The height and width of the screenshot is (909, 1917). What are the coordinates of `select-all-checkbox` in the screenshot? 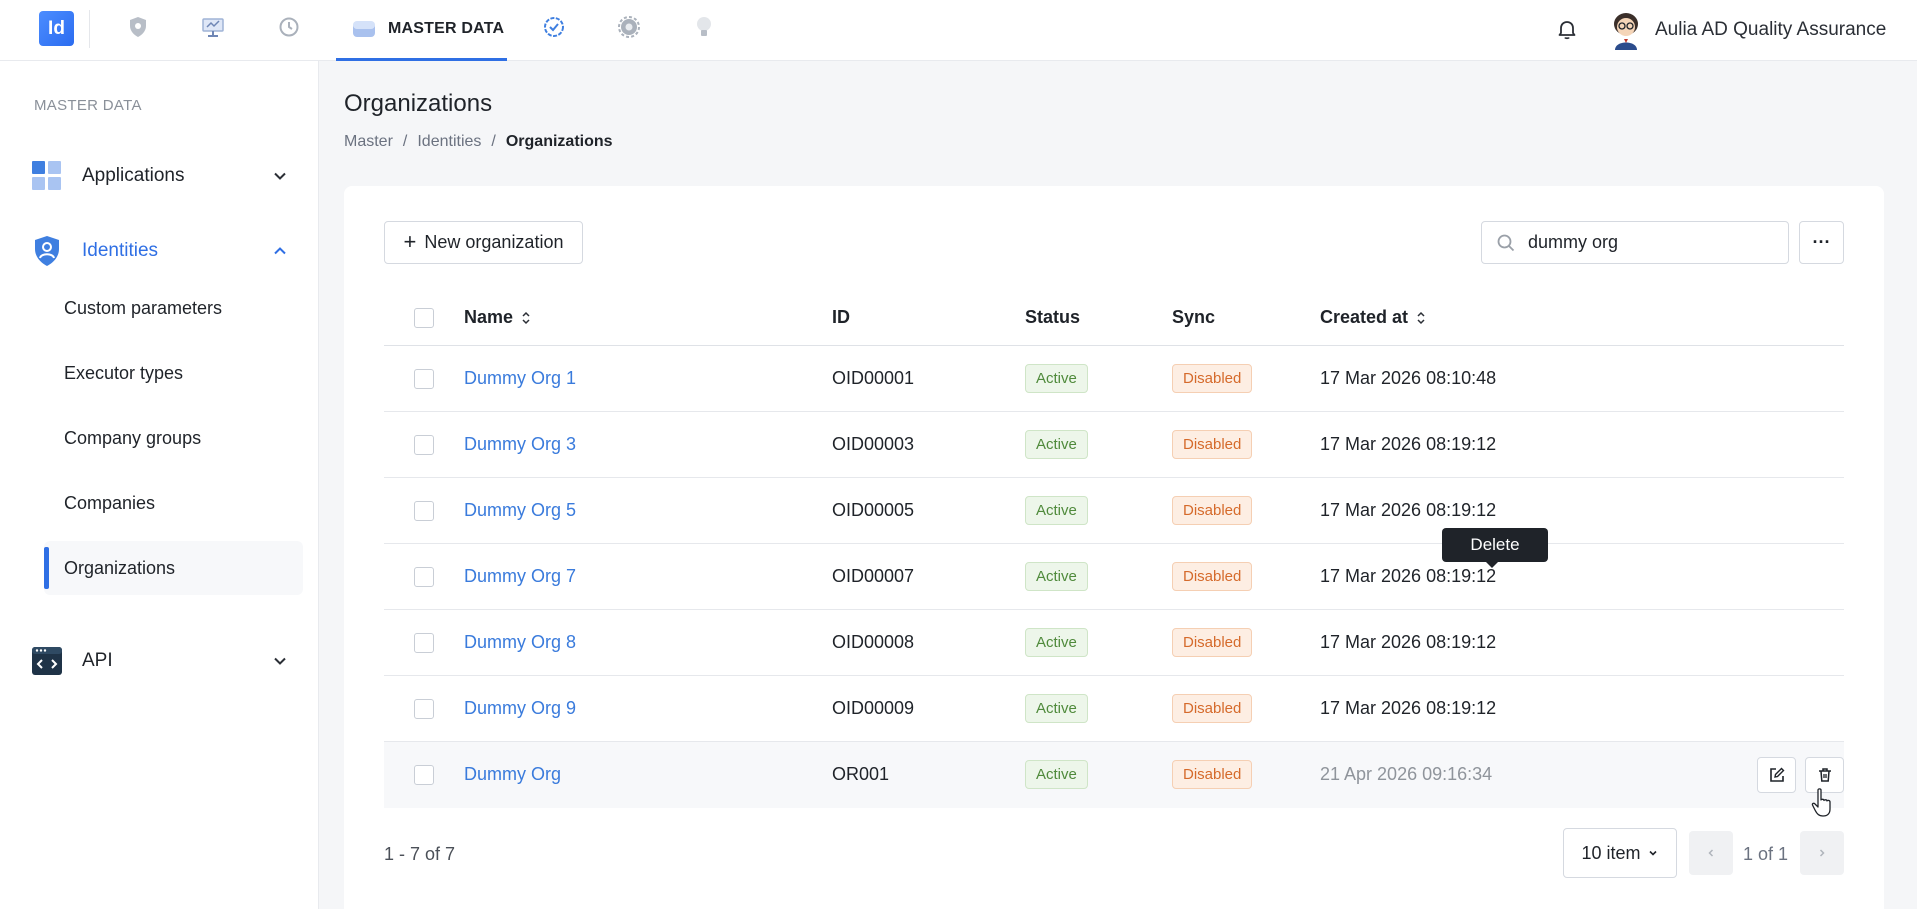 It's located at (424, 318).